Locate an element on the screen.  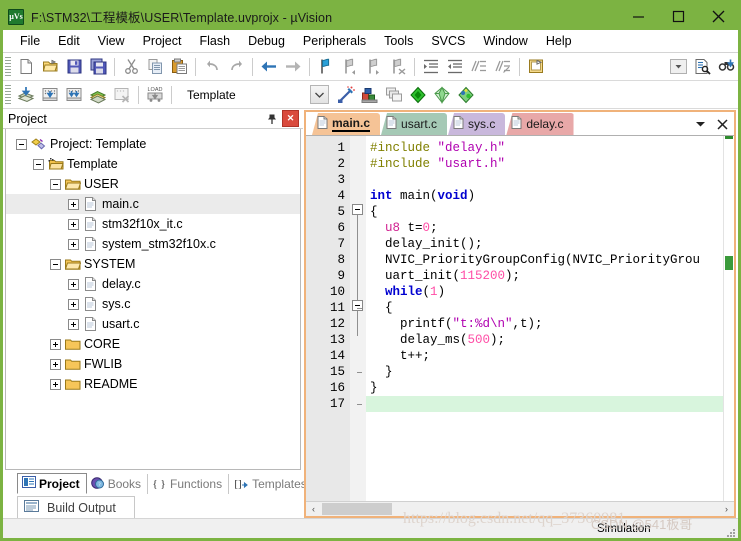
menu-help: Help is located at coordinates (559, 41).